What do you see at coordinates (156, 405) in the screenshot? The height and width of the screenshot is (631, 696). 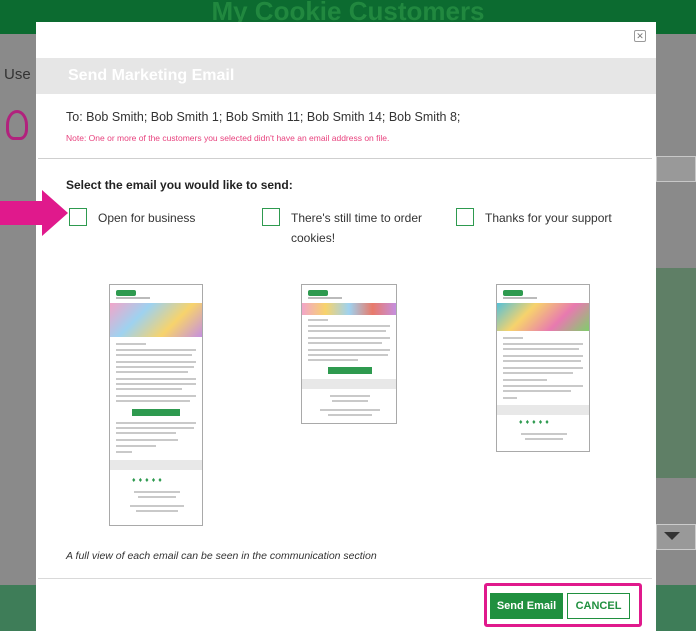 I see `email-preview-open-for-business: ♦♦♦♦♦` at bounding box center [156, 405].